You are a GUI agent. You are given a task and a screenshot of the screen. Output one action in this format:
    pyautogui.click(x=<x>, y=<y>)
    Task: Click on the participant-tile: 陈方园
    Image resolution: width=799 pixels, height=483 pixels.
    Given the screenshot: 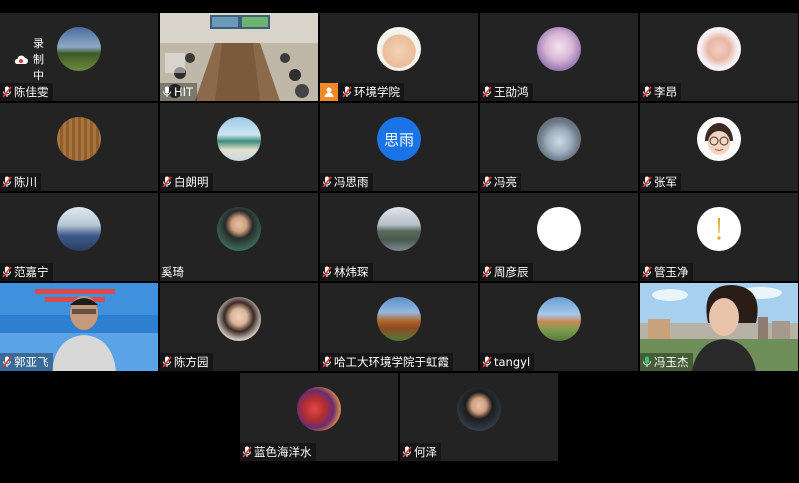 What is the action you would take?
    pyautogui.click(x=239, y=327)
    